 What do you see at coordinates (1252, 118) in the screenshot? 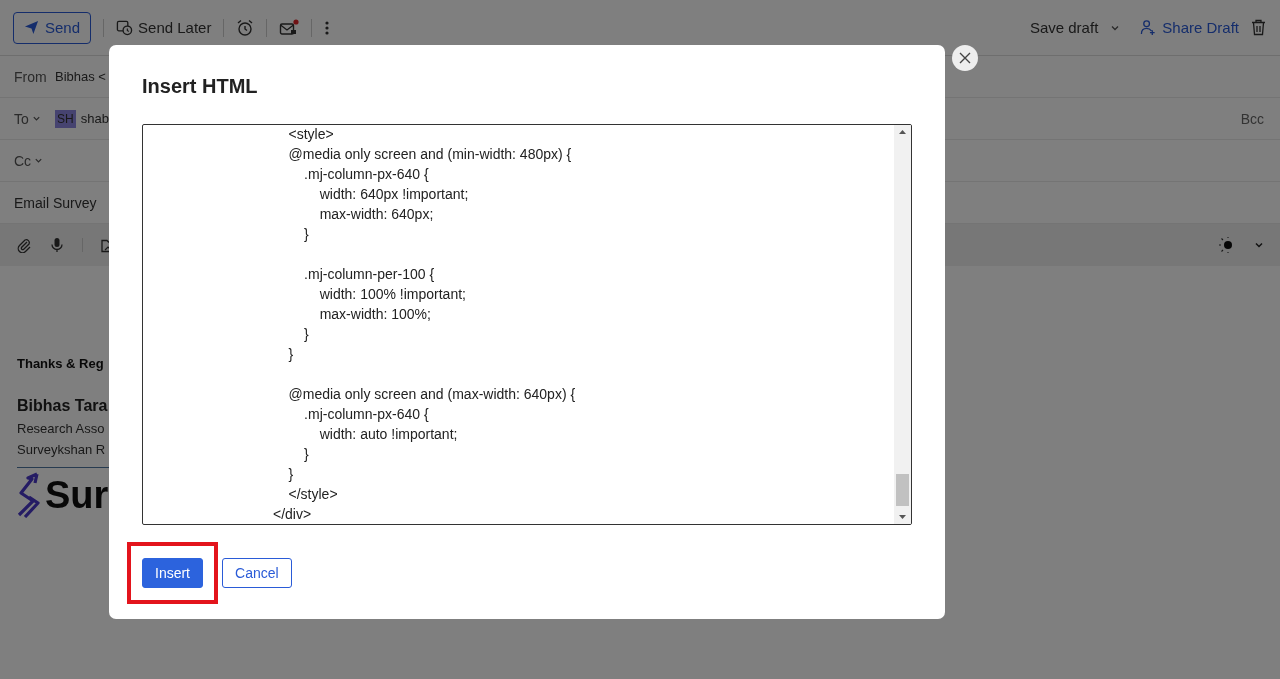
I see `bcc-link: Bcc` at bounding box center [1252, 118].